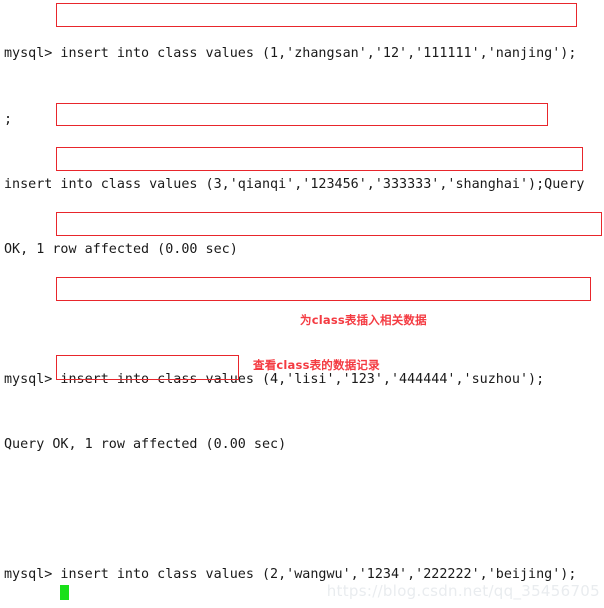 The height and width of the screenshot is (608, 604). What do you see at coordinates (316, 365) in the screenshot?
I see `annotation-view-records: 查看class表的数据记录` at bounding box center [316, 365].